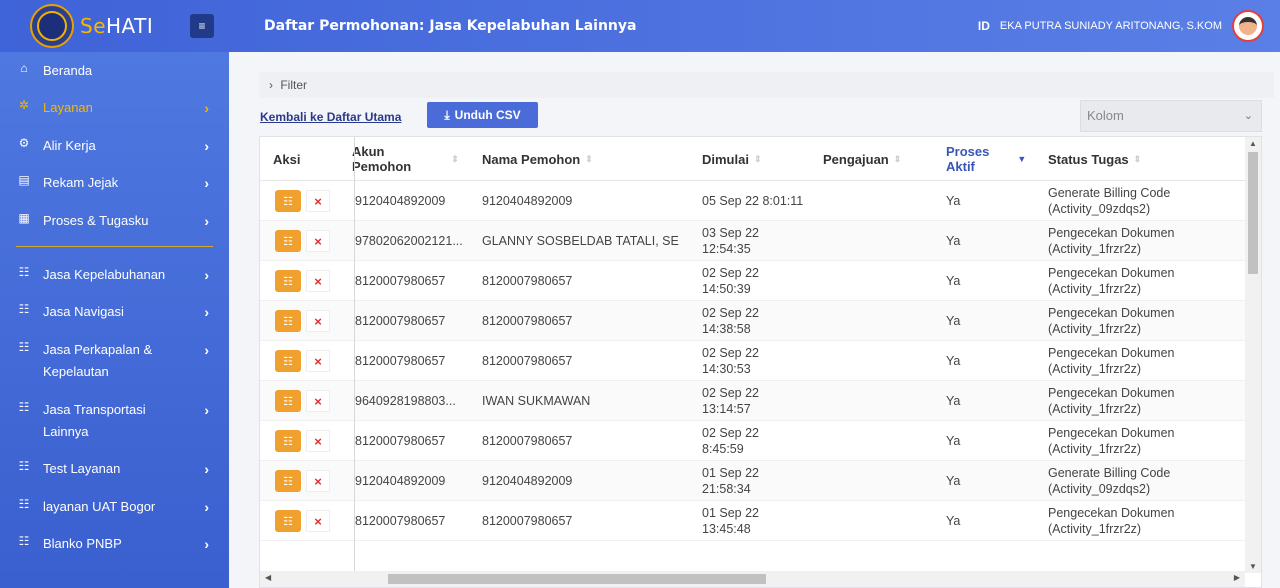 Image resolution: width=1280 pixels, height=588 pixels. Describe the element at coordinates (577, 579) in the screenshot. I see `horizontal-scroll-thumb` at that location.